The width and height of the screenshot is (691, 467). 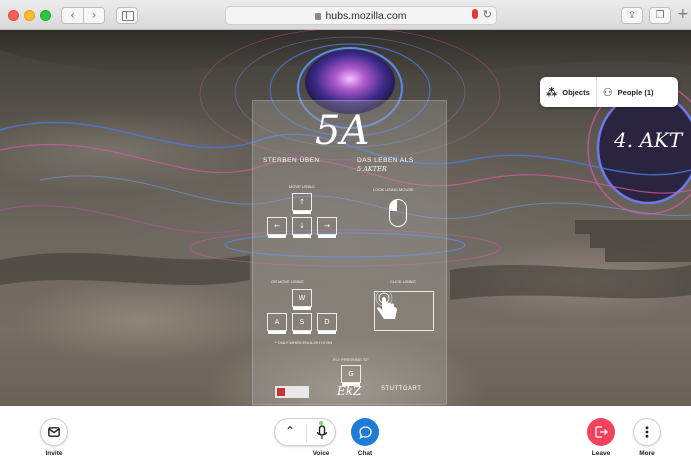 What do you see at coordinates (372, 169) in the screenshot?
I see `panel-subtitle-right-2: 5 AKTER` at bounding box center [372, 169].